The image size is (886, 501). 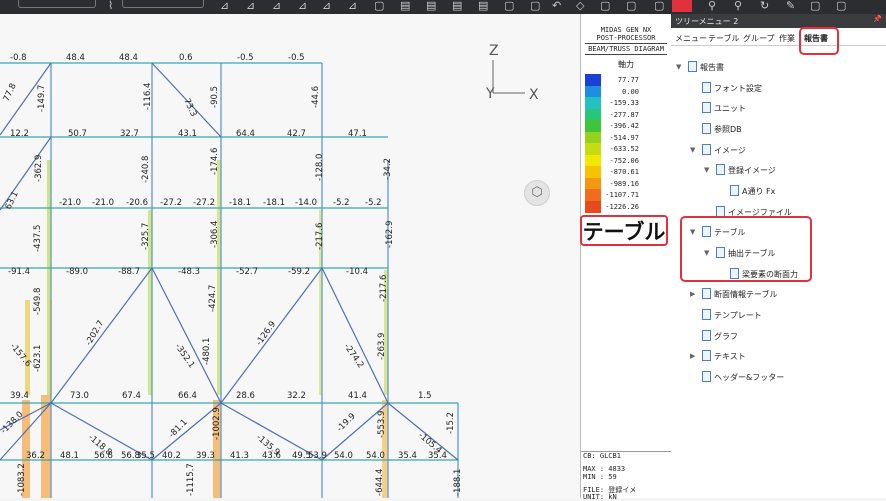 What do you see at coordinates (137, 203) in the screenshot?
I see `member-force-label: -20.6` at bounding box center [137, 203].